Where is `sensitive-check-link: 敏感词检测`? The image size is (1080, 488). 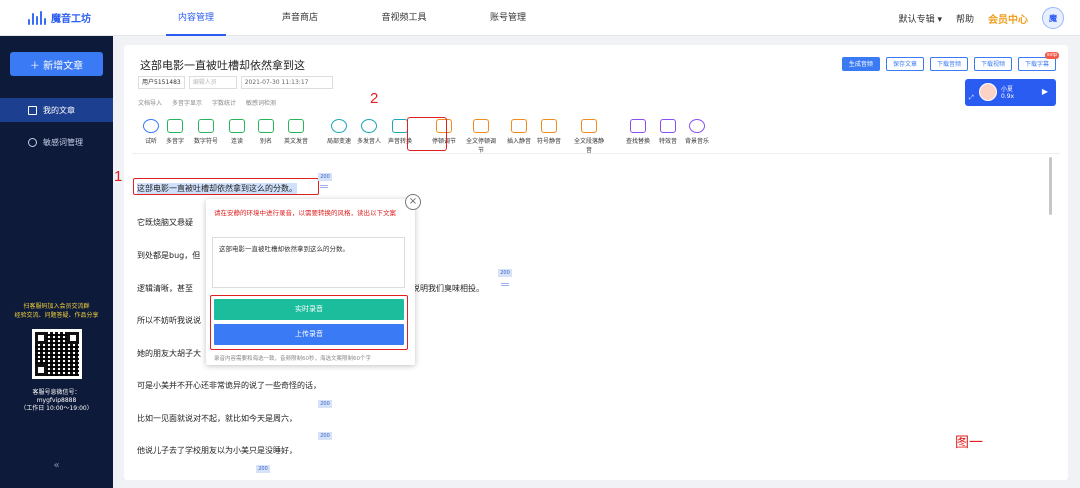 sensitive-check-link: 敏感词检测 is located at coordinates (261, 102).